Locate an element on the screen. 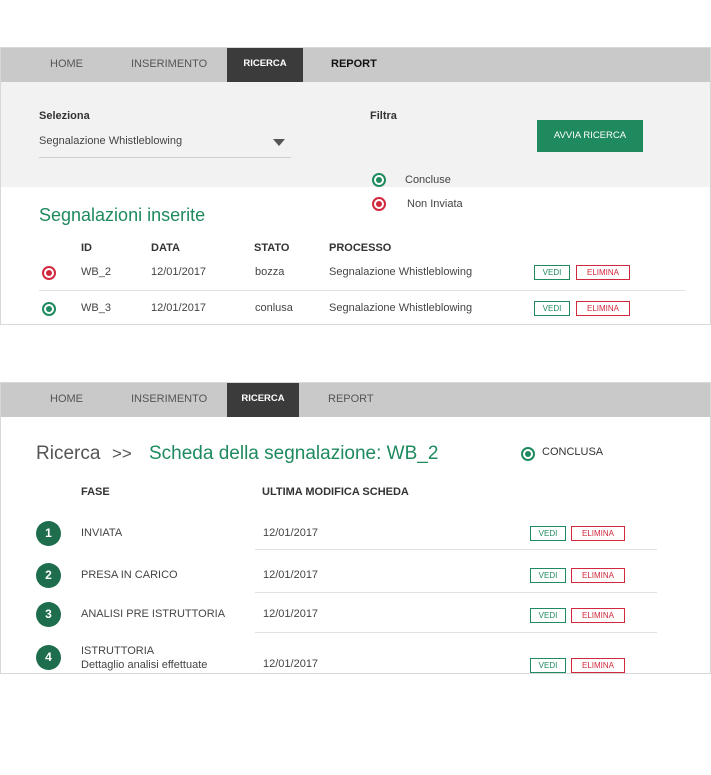  col-data-header: DATA is located at coordinates (165, 248).